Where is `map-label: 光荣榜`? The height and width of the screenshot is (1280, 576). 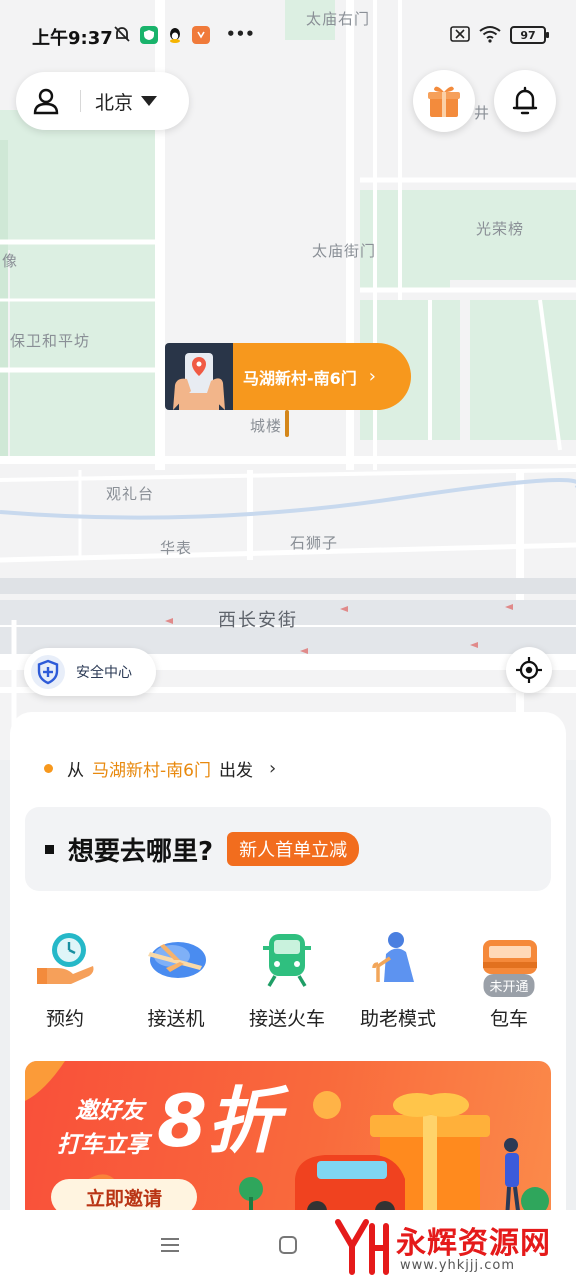
map-label: 光荣榜 is located at coordinates (500, 229).